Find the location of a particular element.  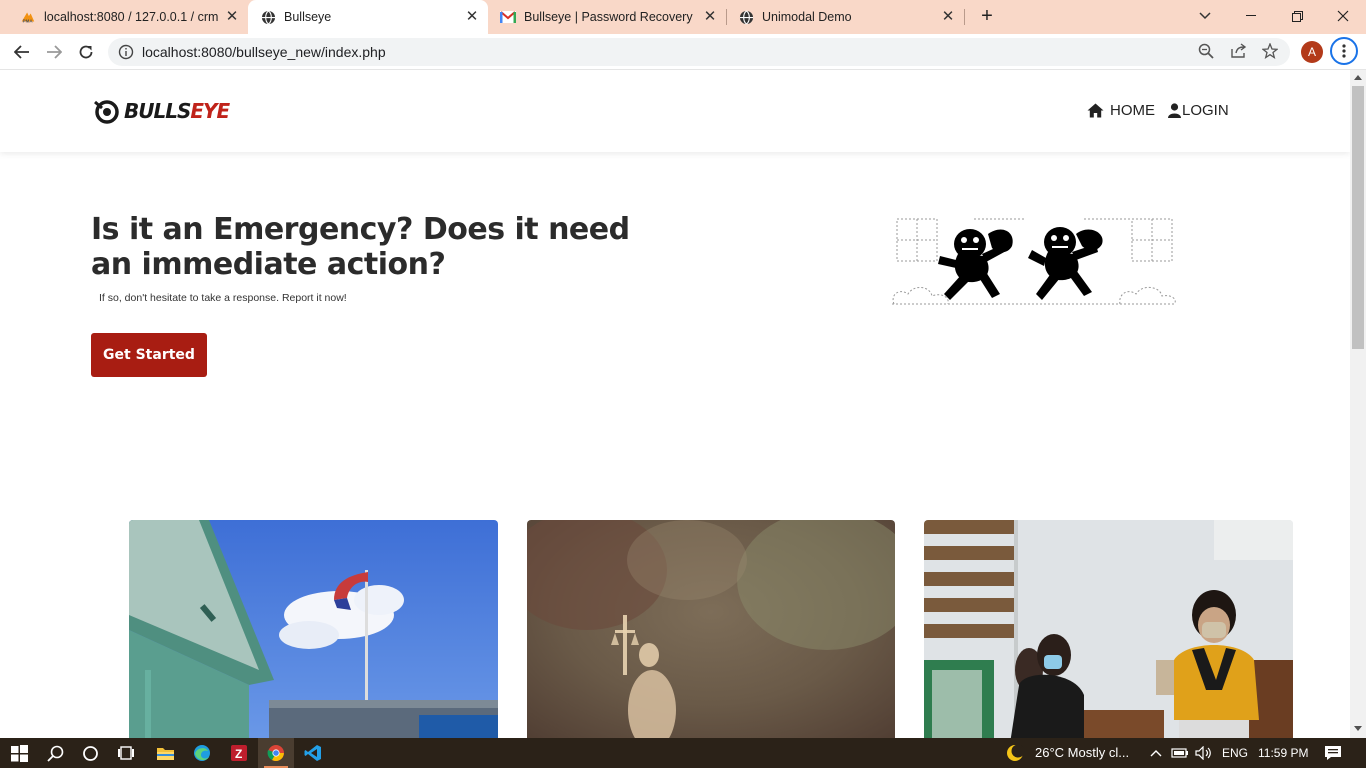

edge-icon is located at coordinates (202, 753).